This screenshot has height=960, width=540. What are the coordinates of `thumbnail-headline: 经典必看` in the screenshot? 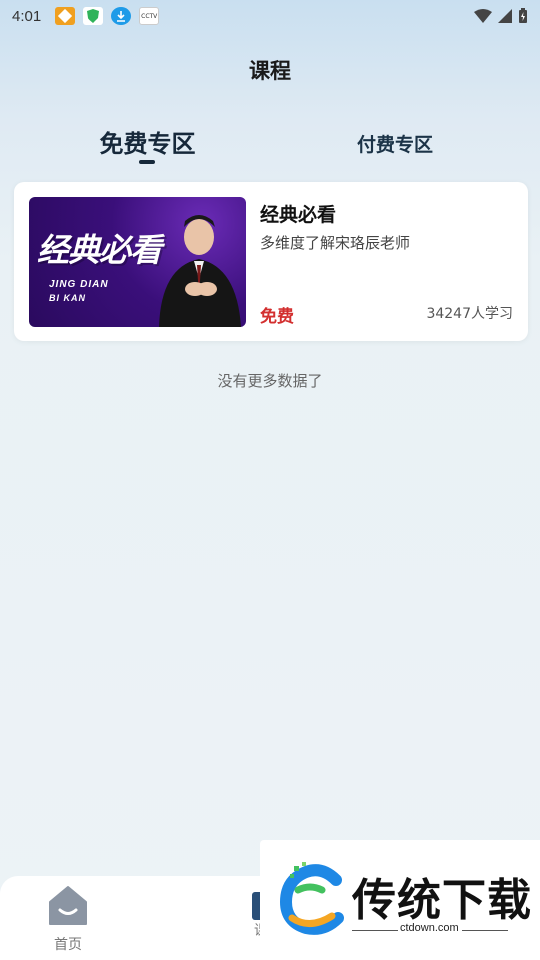 It's located at (99, 250).